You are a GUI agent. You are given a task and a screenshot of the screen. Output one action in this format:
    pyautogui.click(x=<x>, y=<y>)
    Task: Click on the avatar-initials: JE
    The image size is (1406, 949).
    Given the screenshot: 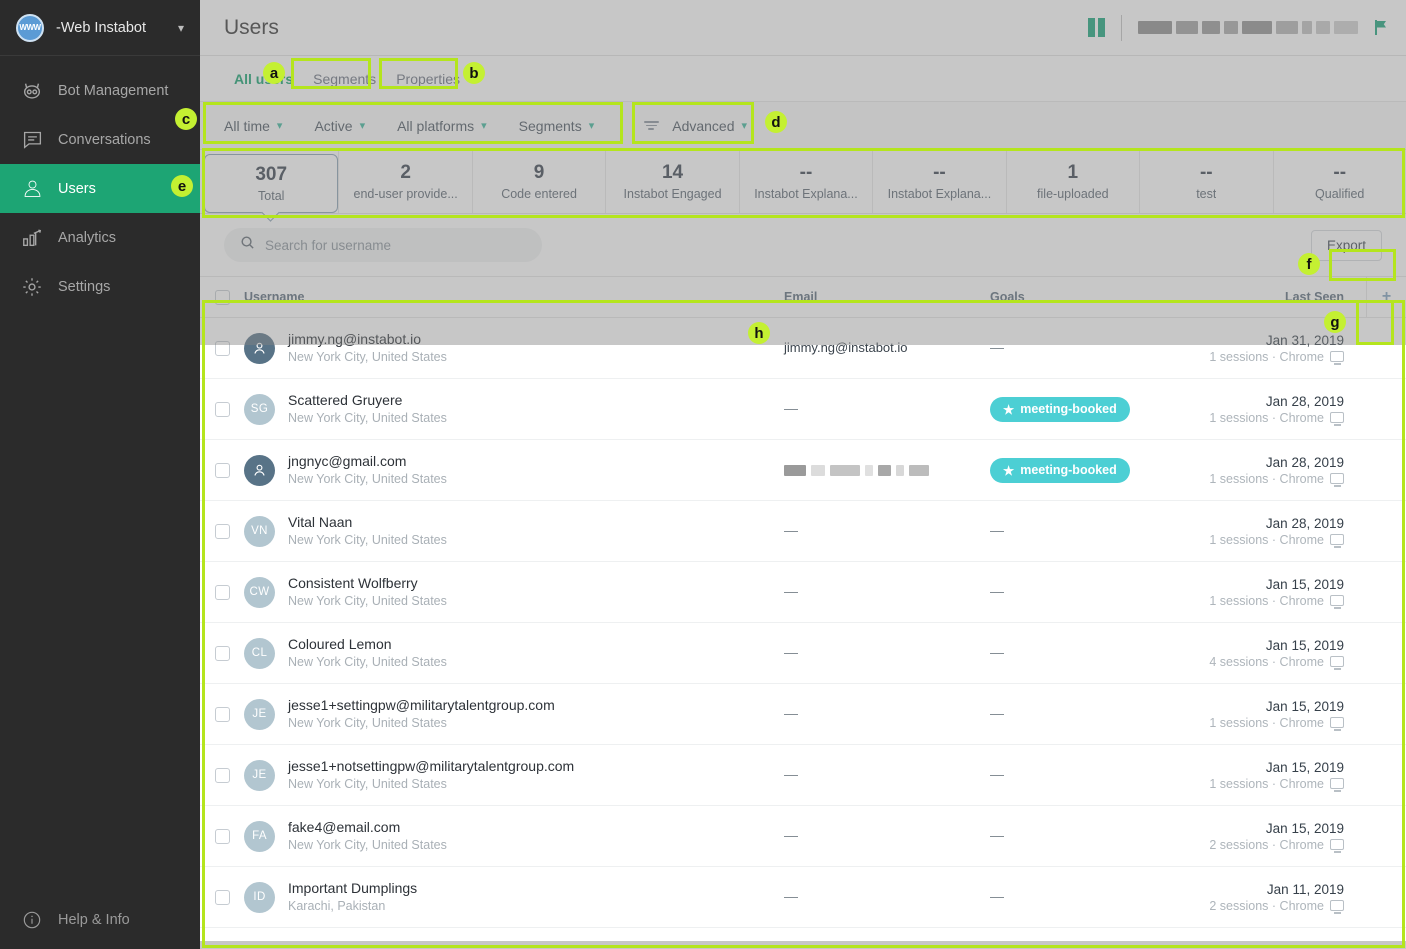 What is the action you would take?
    pyautogui.click(x=259, y=714)
    